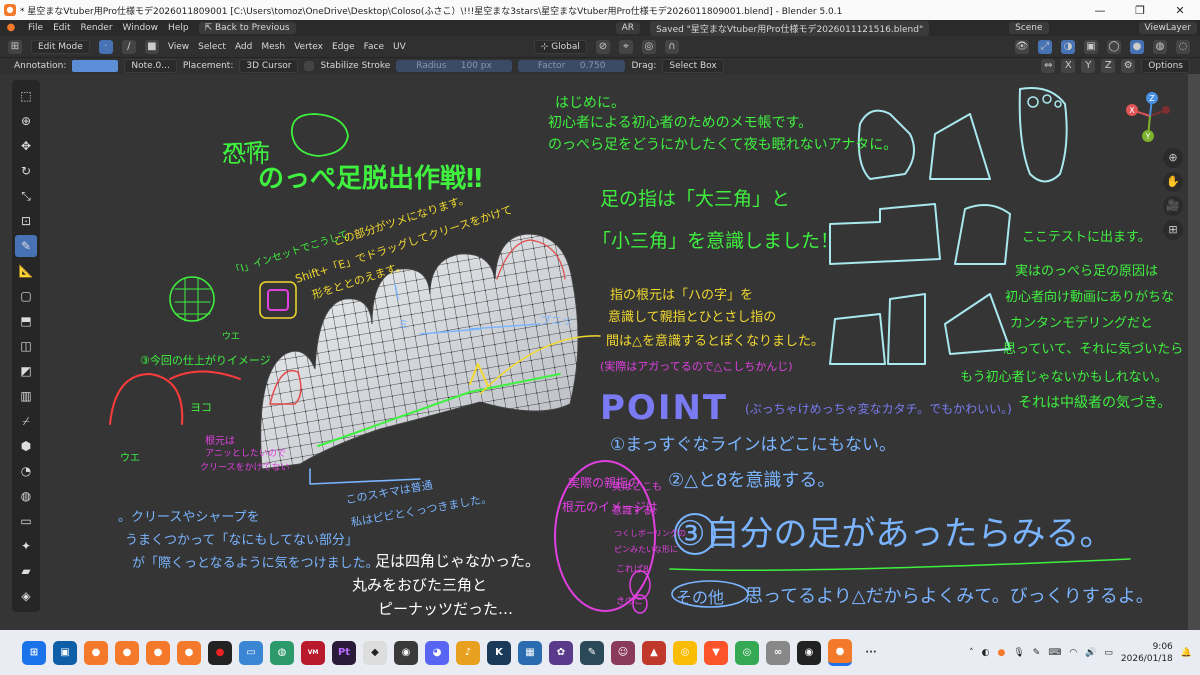 This screenshot has height=675, width=1200. What do you see at coordinates (269, 66) in the screenshot?
I see `placement-selector: 3D Cursor` at bounding box center [269, 66].